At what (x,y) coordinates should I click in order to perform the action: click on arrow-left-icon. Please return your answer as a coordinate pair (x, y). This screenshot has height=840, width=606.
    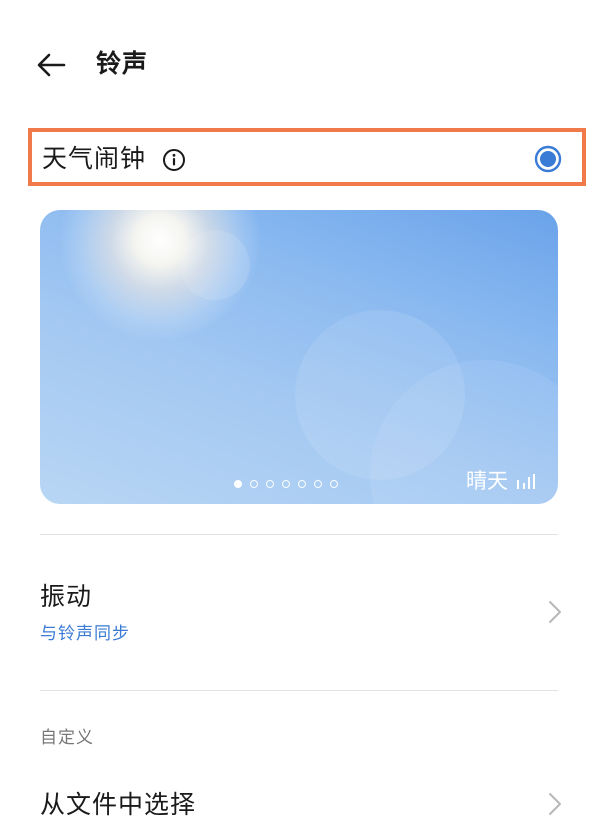
    Looking at the image, I should click on (51, 65).